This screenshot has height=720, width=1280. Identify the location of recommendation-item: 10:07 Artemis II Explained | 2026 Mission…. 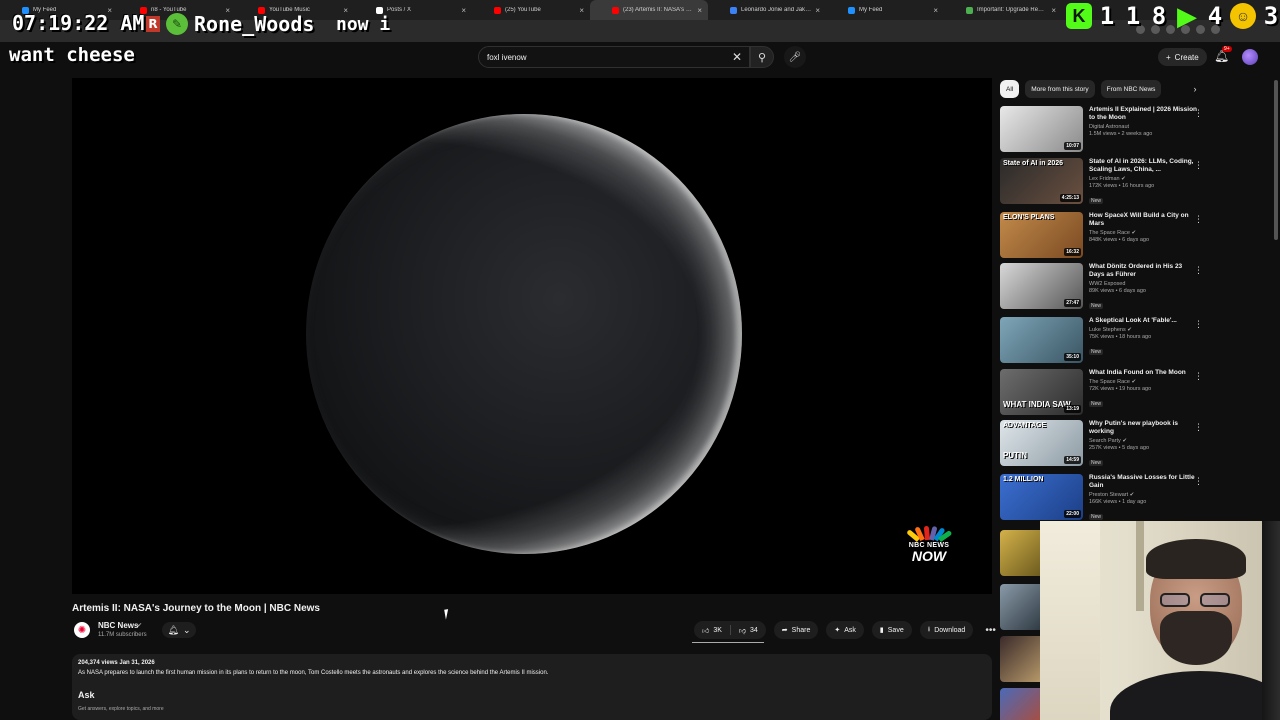
(1105, 130).